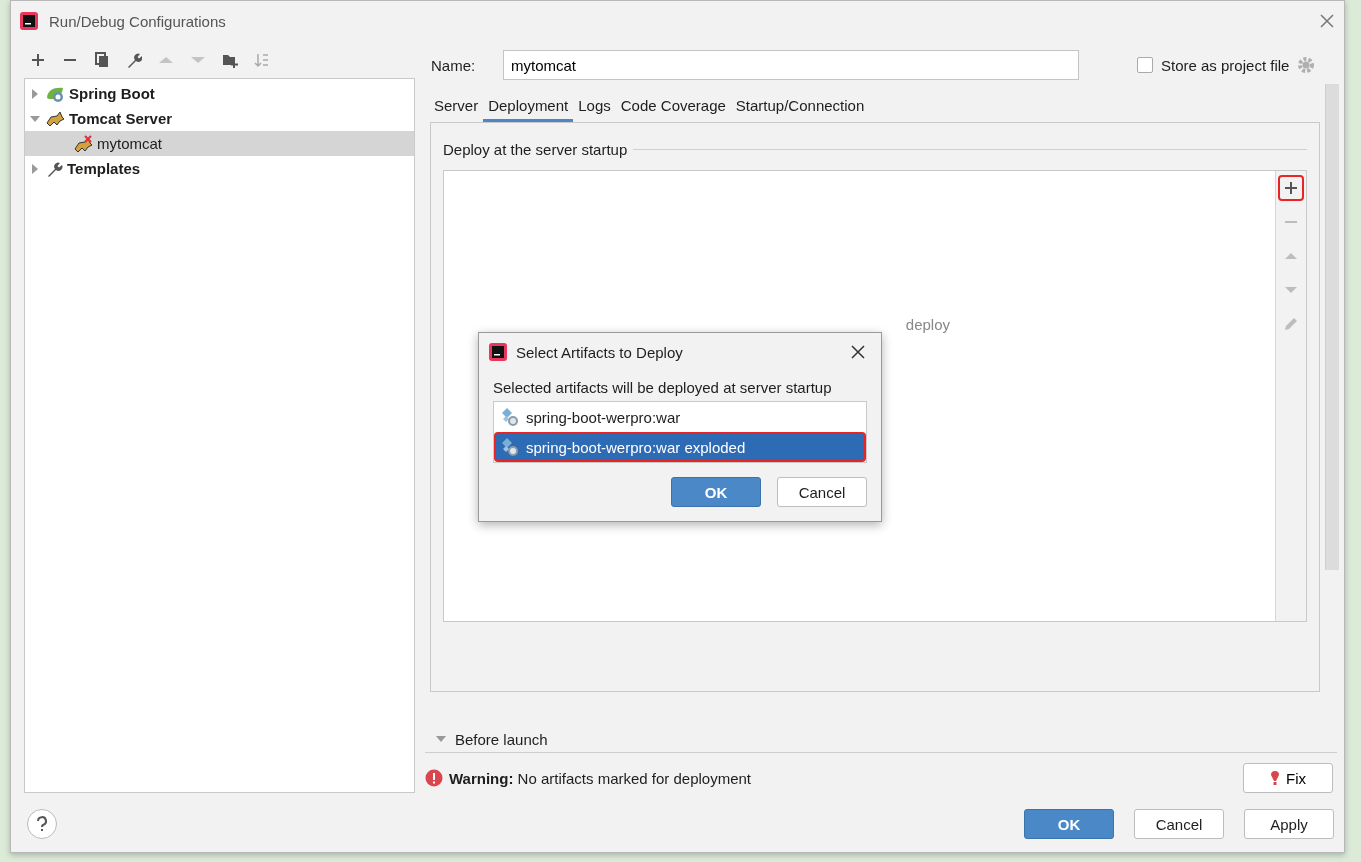 Image resolution: width=1361 pixels, height=862 pixels. Describe the element at coordinates (453, 65) in the screenshot. I see `name-label: Name:` at that location.